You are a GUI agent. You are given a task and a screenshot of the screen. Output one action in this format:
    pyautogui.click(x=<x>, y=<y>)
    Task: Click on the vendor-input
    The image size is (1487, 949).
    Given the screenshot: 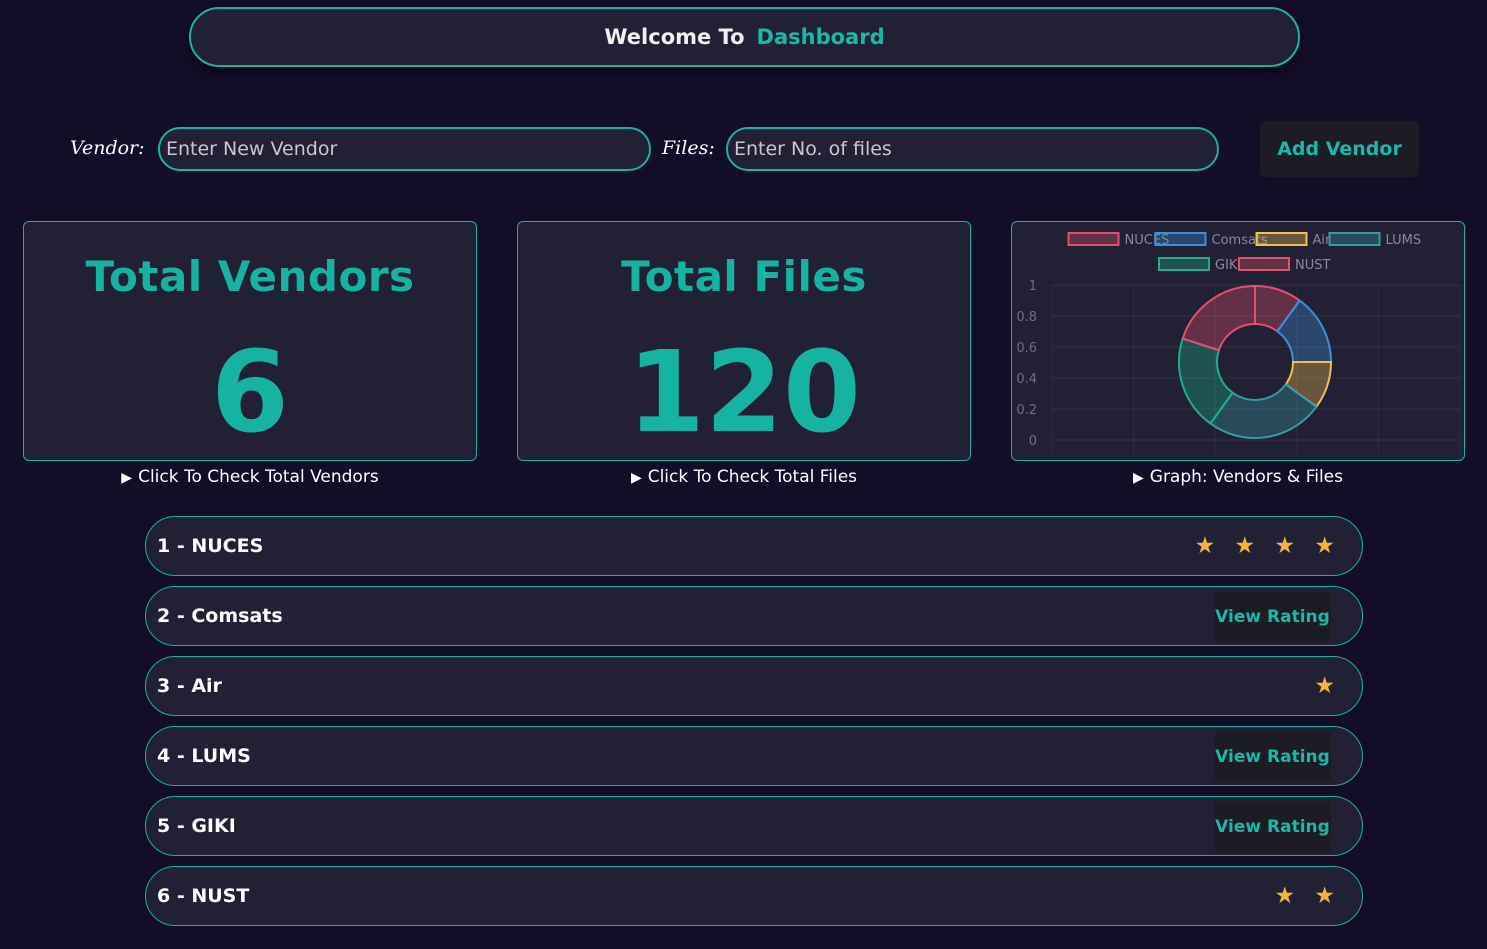 What is the action you would take?
    pyautogui.click(x=404, y=149)
    